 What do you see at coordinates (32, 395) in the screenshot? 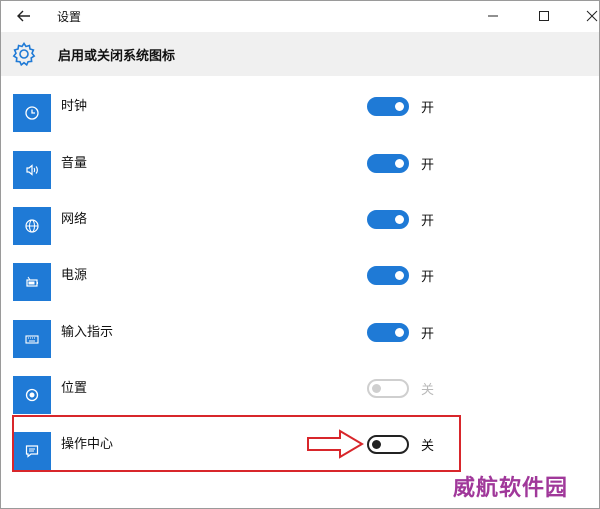
I see `location-icon` at bounding box center [32, 395].